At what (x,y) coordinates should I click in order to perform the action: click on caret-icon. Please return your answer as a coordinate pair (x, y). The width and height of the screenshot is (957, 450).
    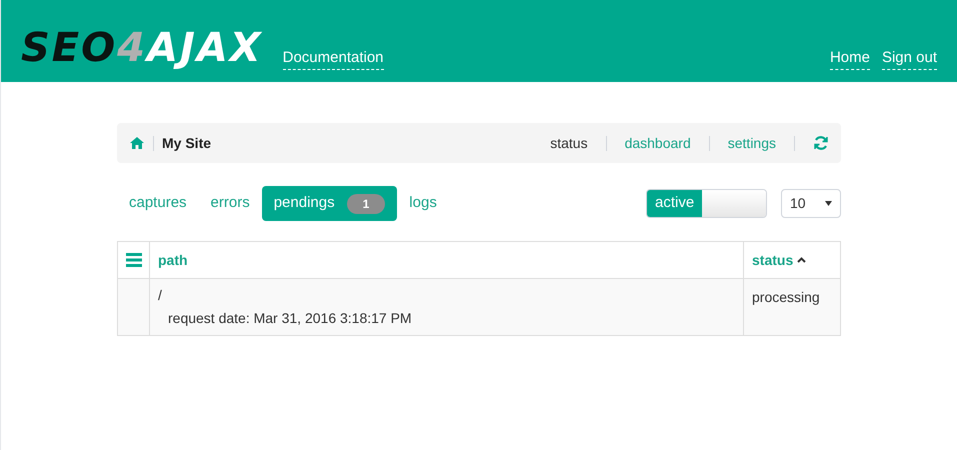
    Looking at the image, I should click on (828, 203).